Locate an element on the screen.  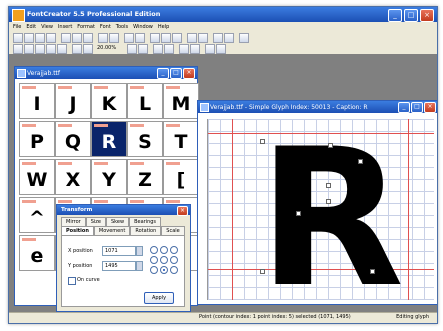
install-font-icon is located at coordinates (244, 38).